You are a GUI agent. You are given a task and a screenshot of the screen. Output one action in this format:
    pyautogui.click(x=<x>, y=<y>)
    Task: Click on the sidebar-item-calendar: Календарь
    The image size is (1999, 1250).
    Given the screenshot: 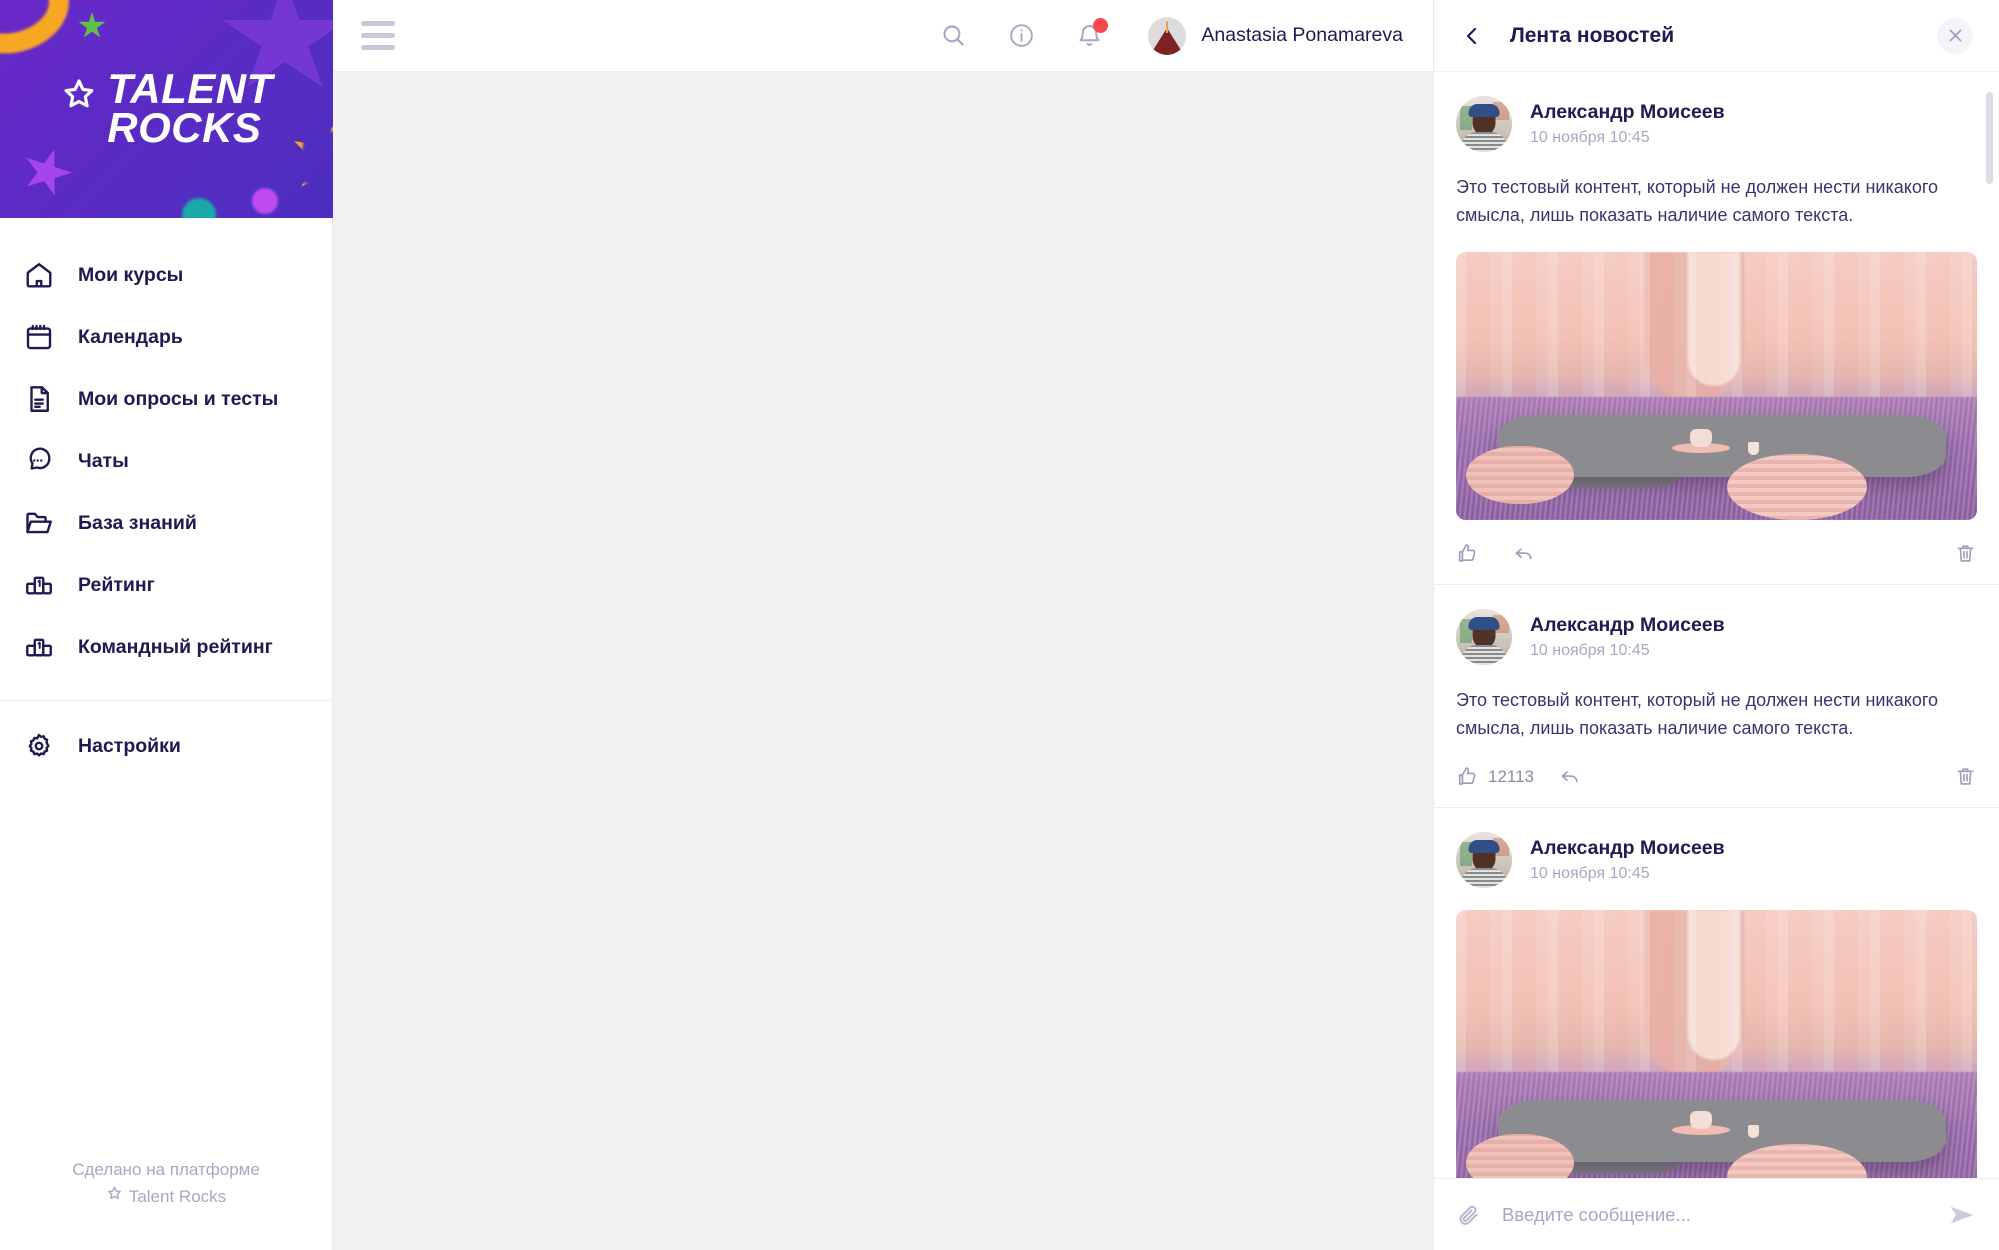 What is the action you would take?
    pyautogui.click(x=166, y=337)
    